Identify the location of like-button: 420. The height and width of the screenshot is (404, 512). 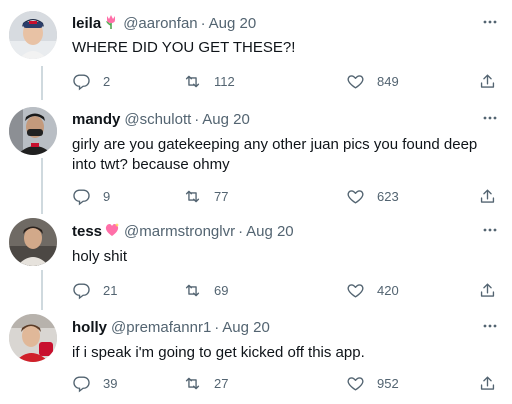
(372, 290).